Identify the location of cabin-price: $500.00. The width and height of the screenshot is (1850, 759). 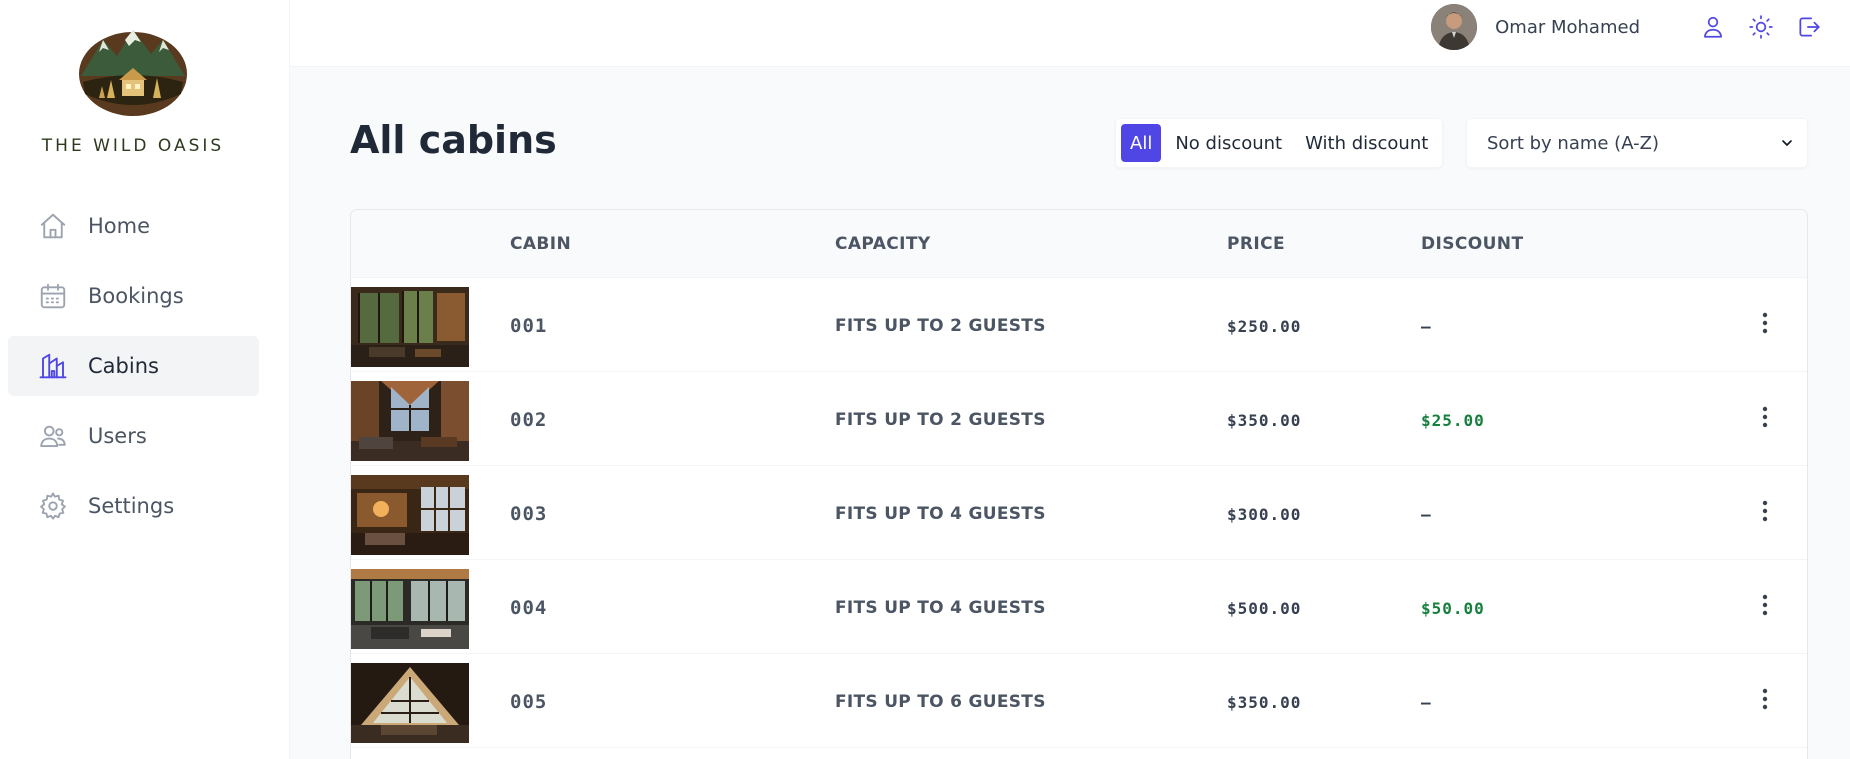
(1264, 608).